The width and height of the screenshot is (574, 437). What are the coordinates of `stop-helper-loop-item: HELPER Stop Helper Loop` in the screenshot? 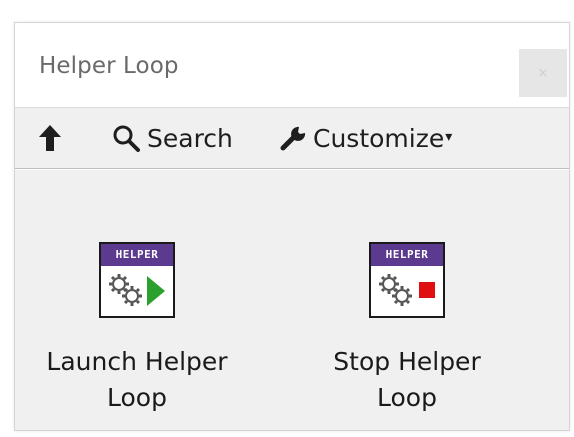 It's located at (407, 329).